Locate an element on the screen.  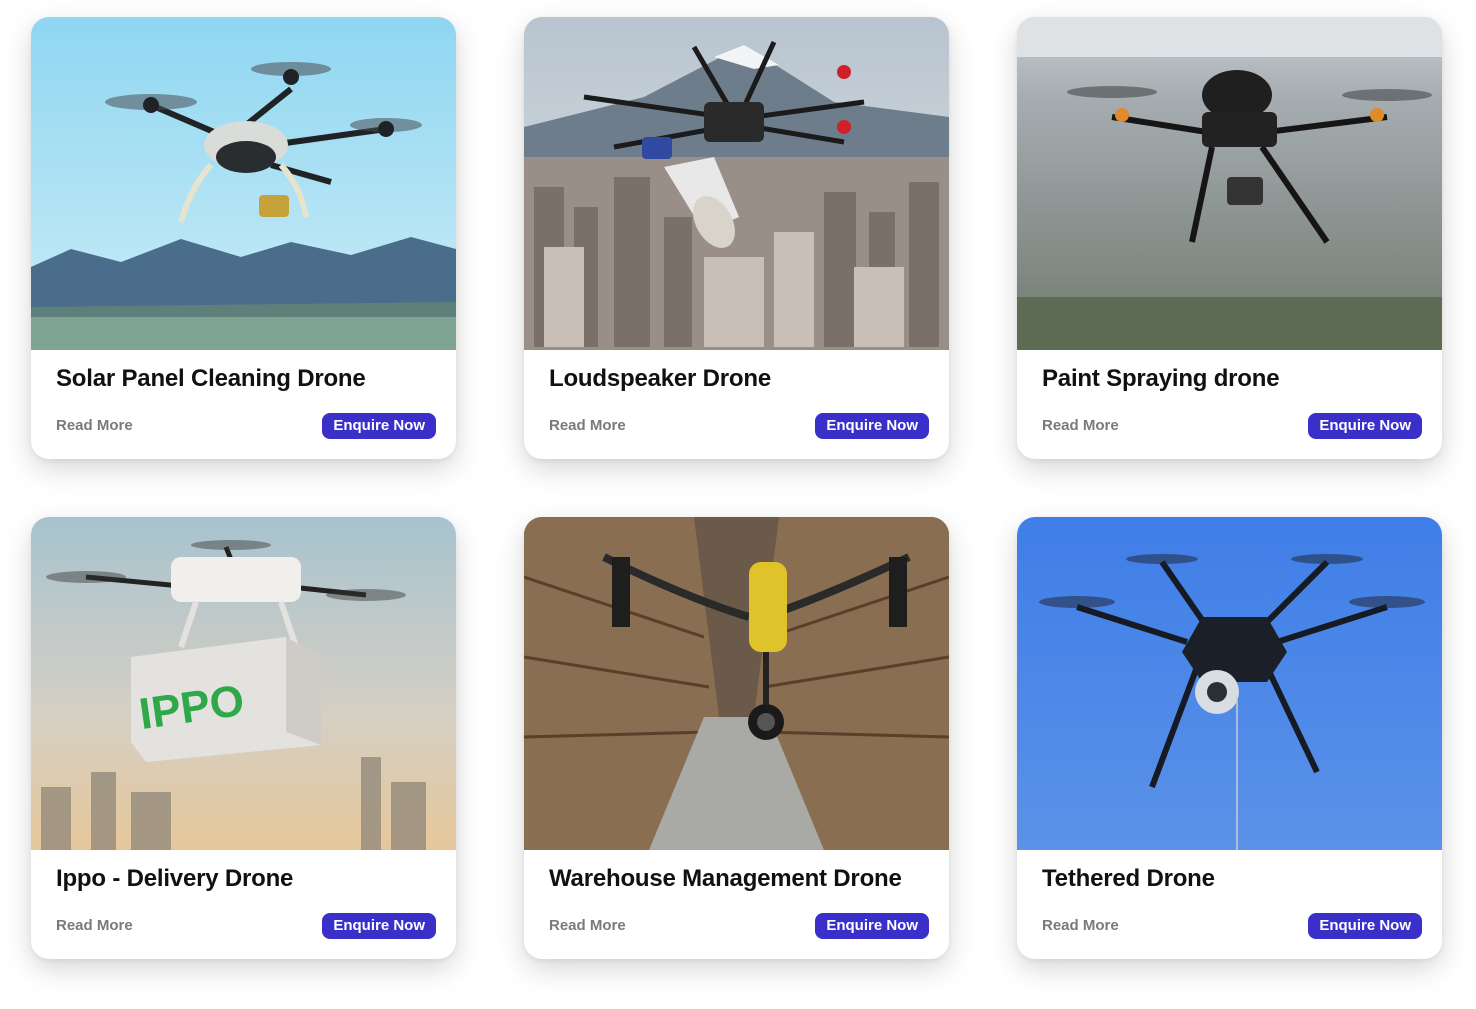
paint-spraying-drone-photo is located at coordinates (1229, 183).